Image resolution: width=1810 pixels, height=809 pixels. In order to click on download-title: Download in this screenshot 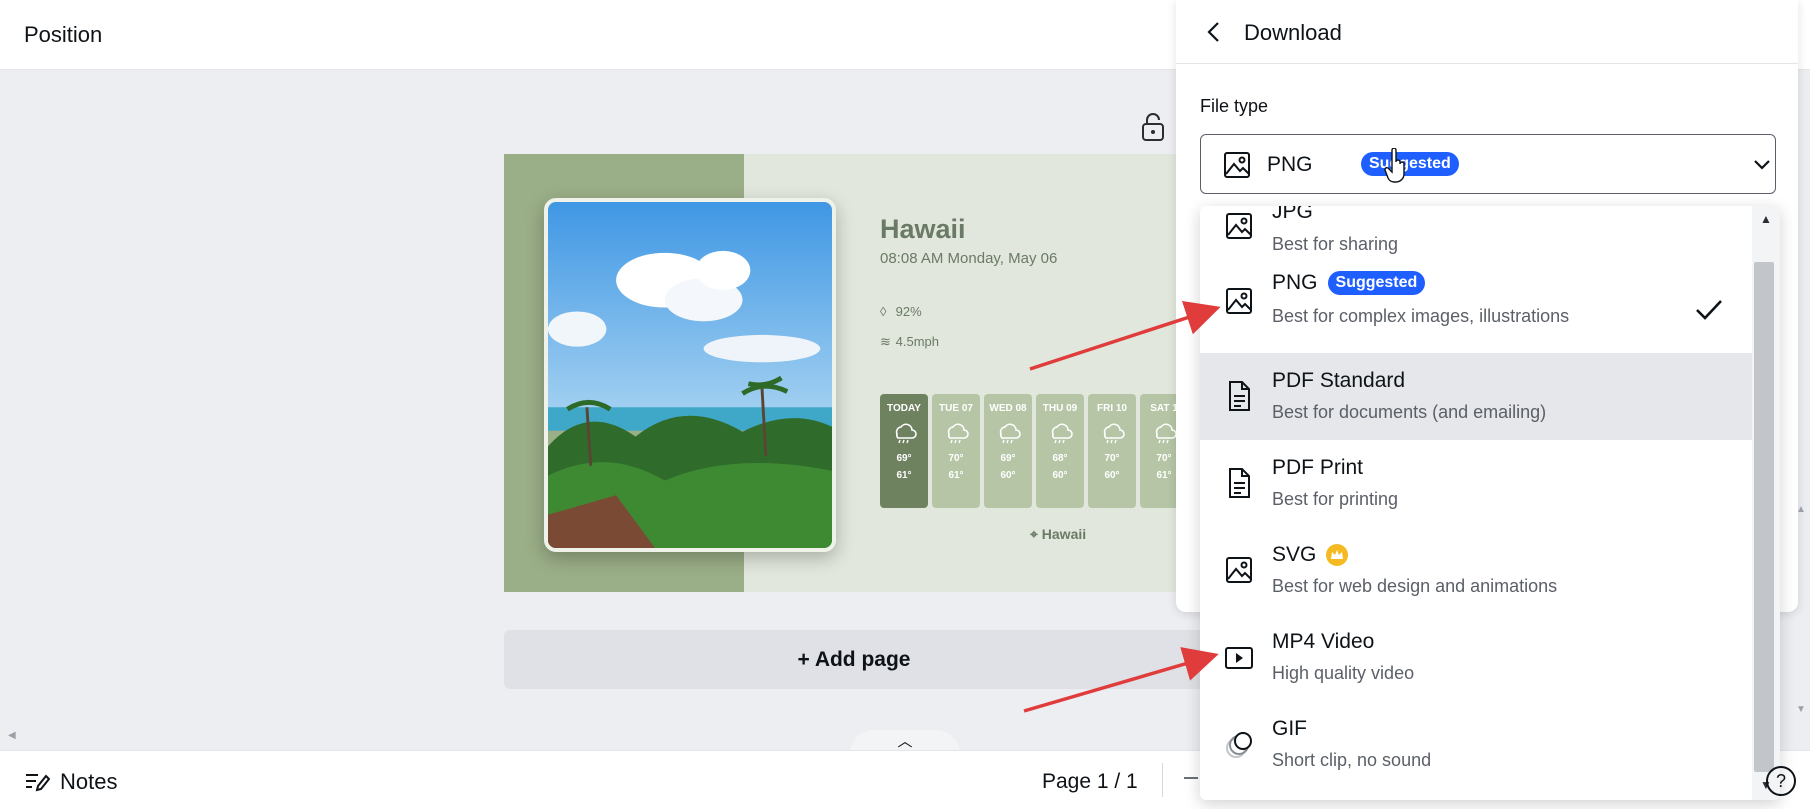, I will do `click(1293, 32)`.